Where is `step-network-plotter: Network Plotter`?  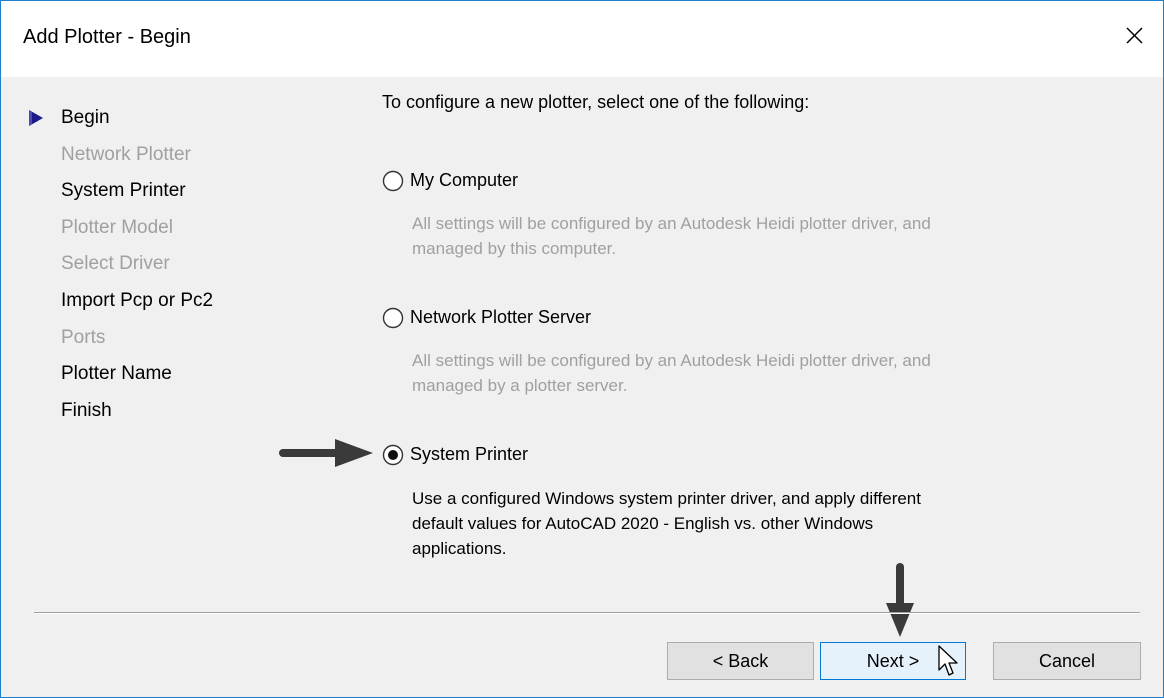 step-network-plotter: Network Plotter is located at coordinates (126, 154).